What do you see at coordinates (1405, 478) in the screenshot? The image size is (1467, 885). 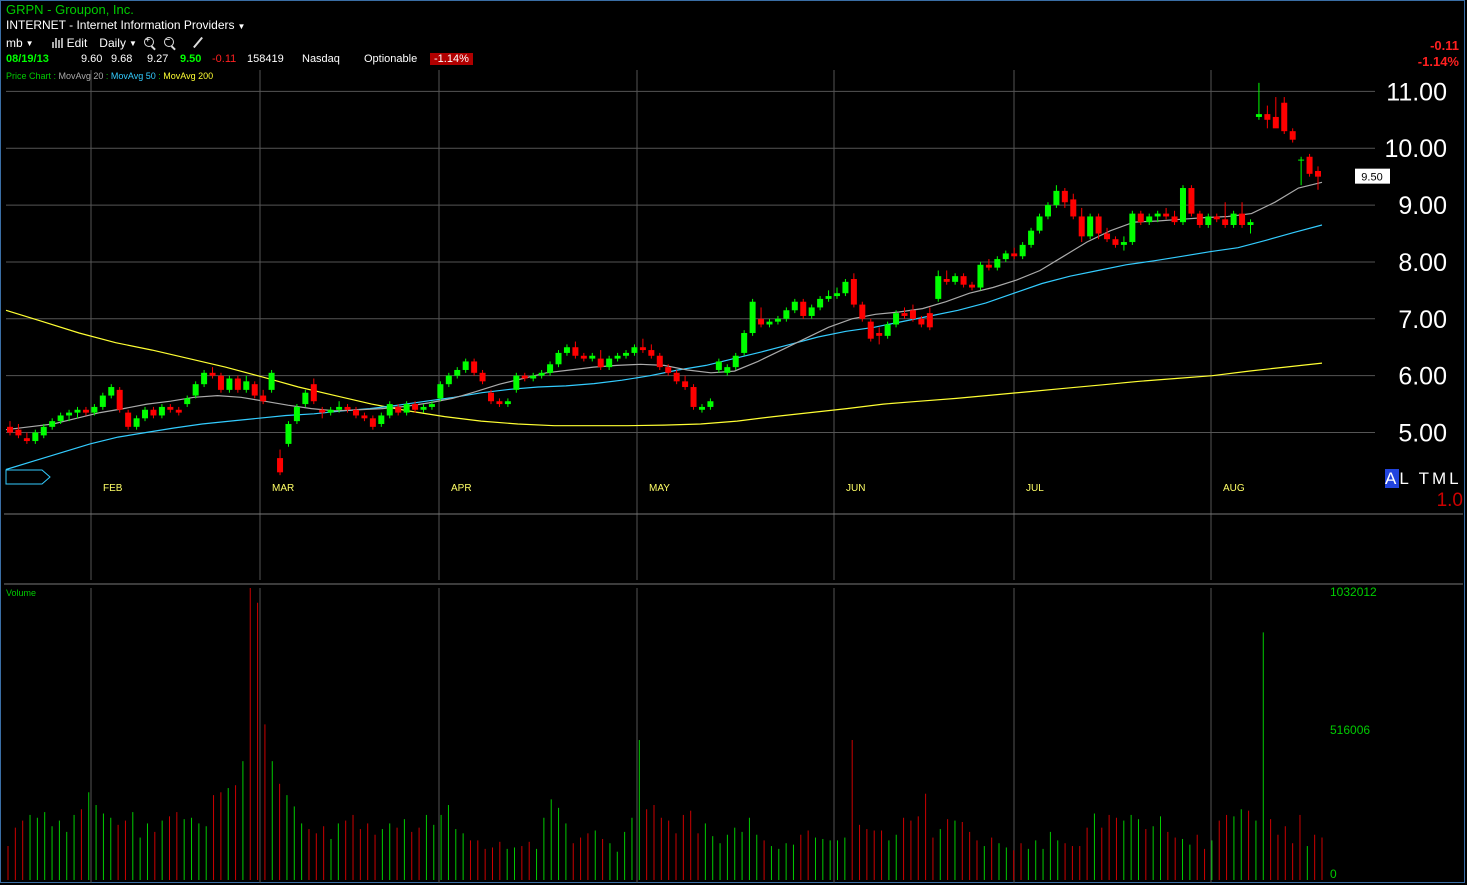 I see `altml-letter: L` at bounding box center [1405, 478].